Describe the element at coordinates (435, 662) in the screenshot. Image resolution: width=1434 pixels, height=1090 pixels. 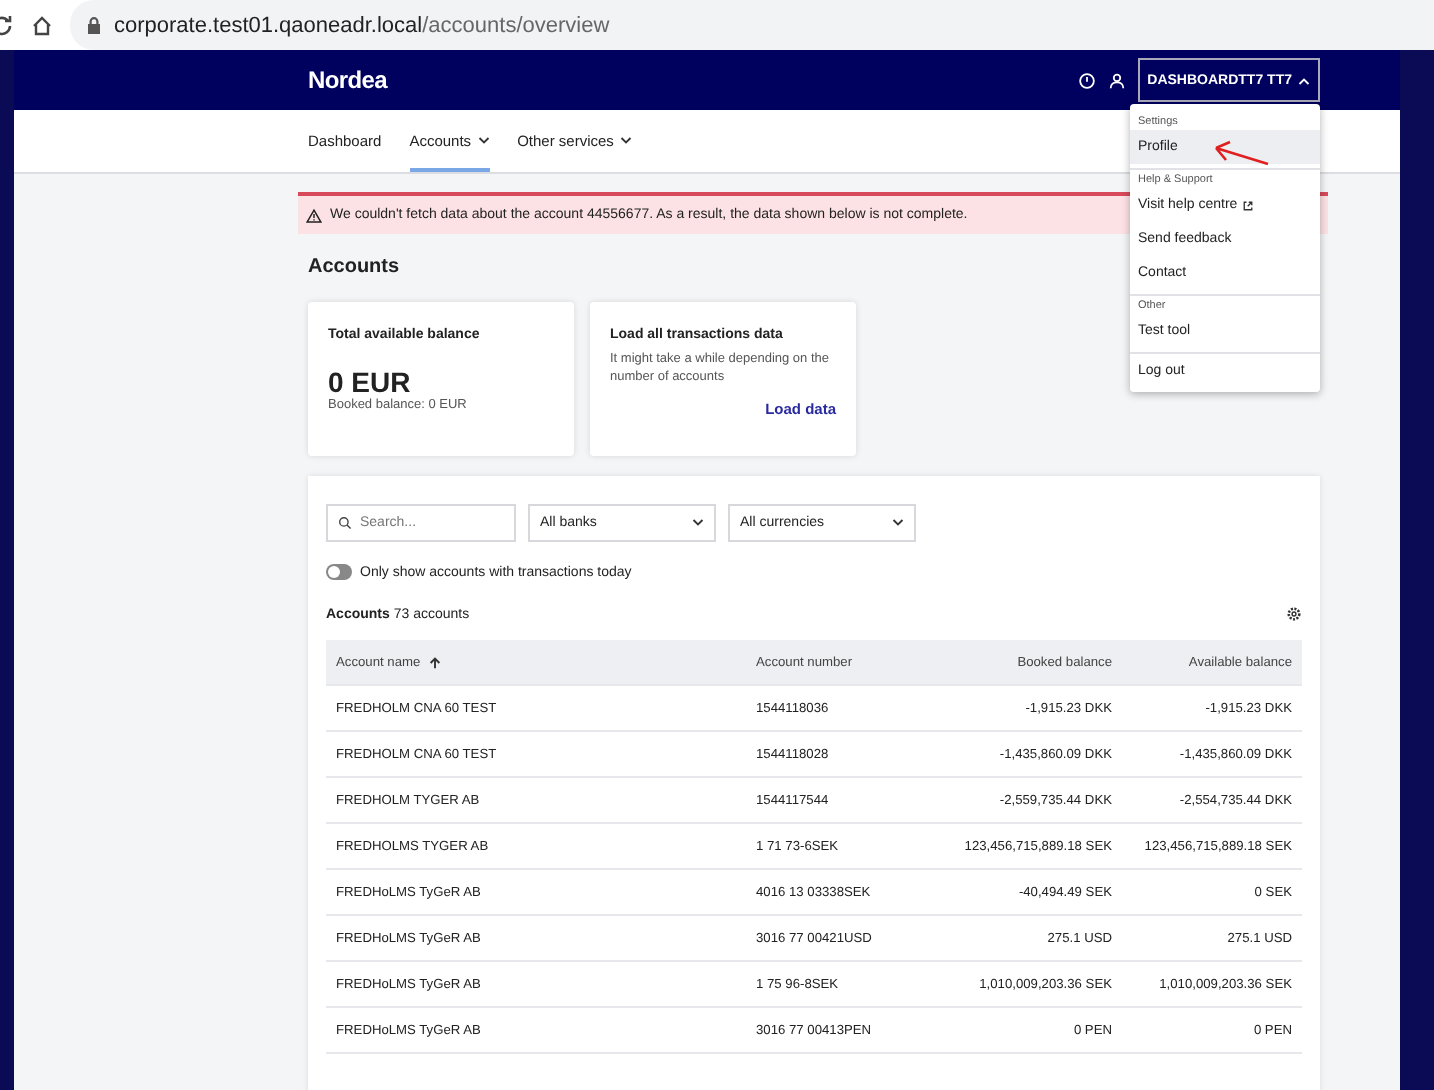
I see `sort-arrow-icon` at that location.